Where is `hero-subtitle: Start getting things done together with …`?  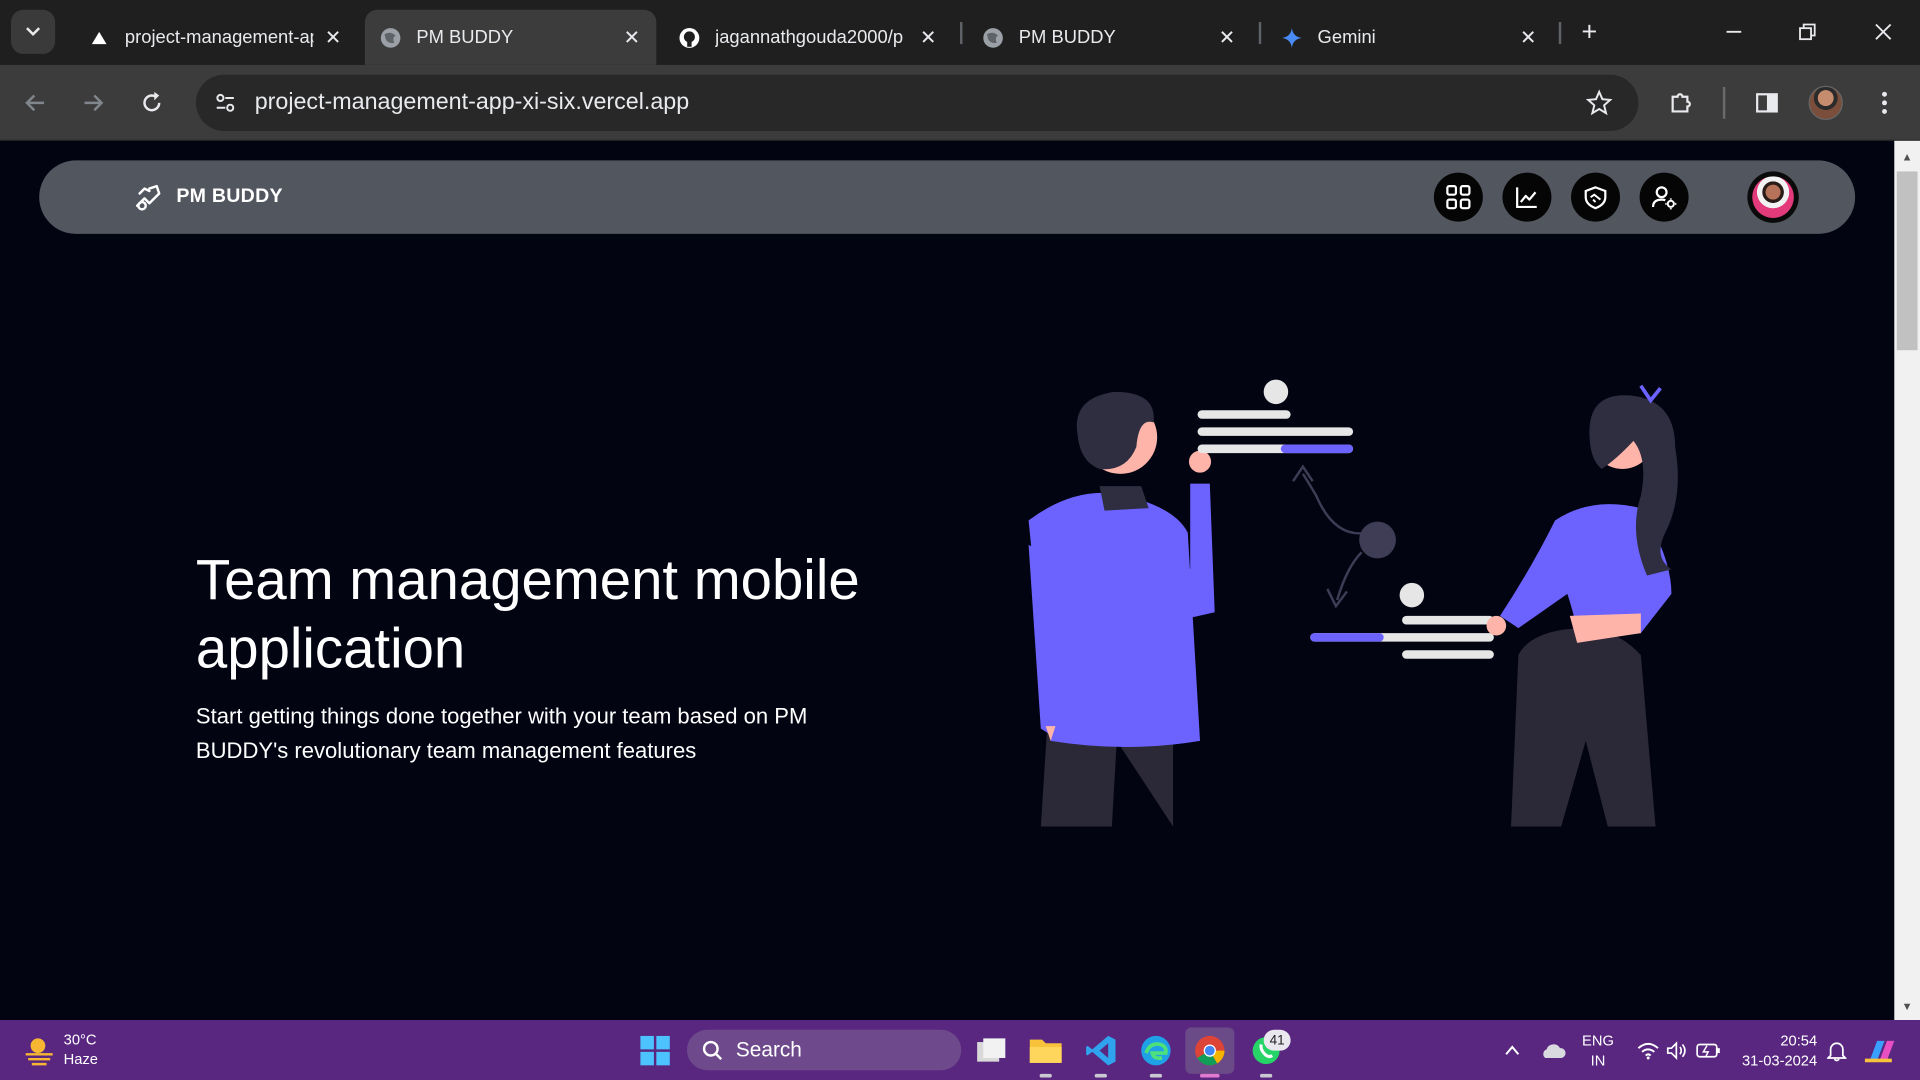
hero-subtitle: Start getting things done together with … is located at coordinates (501, 733).